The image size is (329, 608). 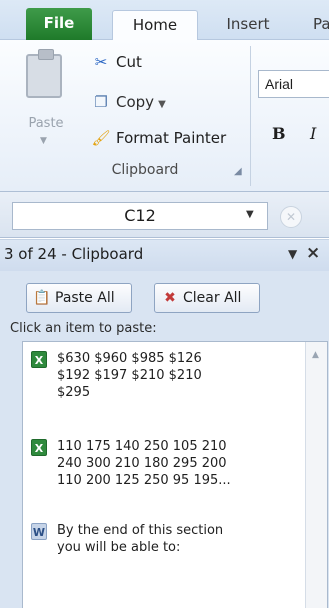 I want to click on tab-page-layout: Pa, so click(x=321, y=25).